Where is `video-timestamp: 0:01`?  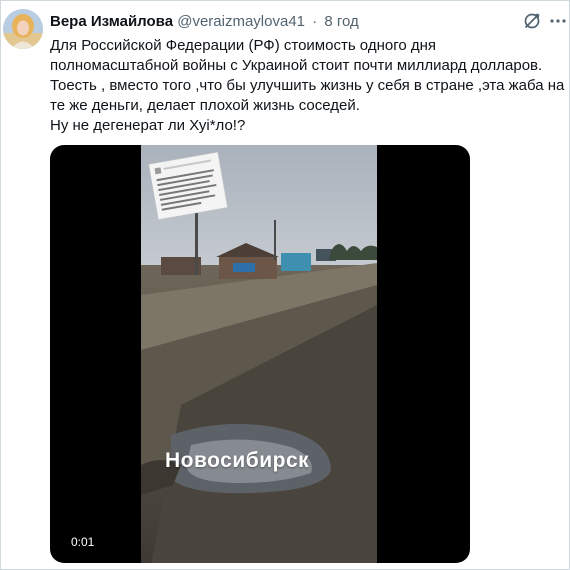
video-timestamp: 0:01 is located at coordinates (83, 542).